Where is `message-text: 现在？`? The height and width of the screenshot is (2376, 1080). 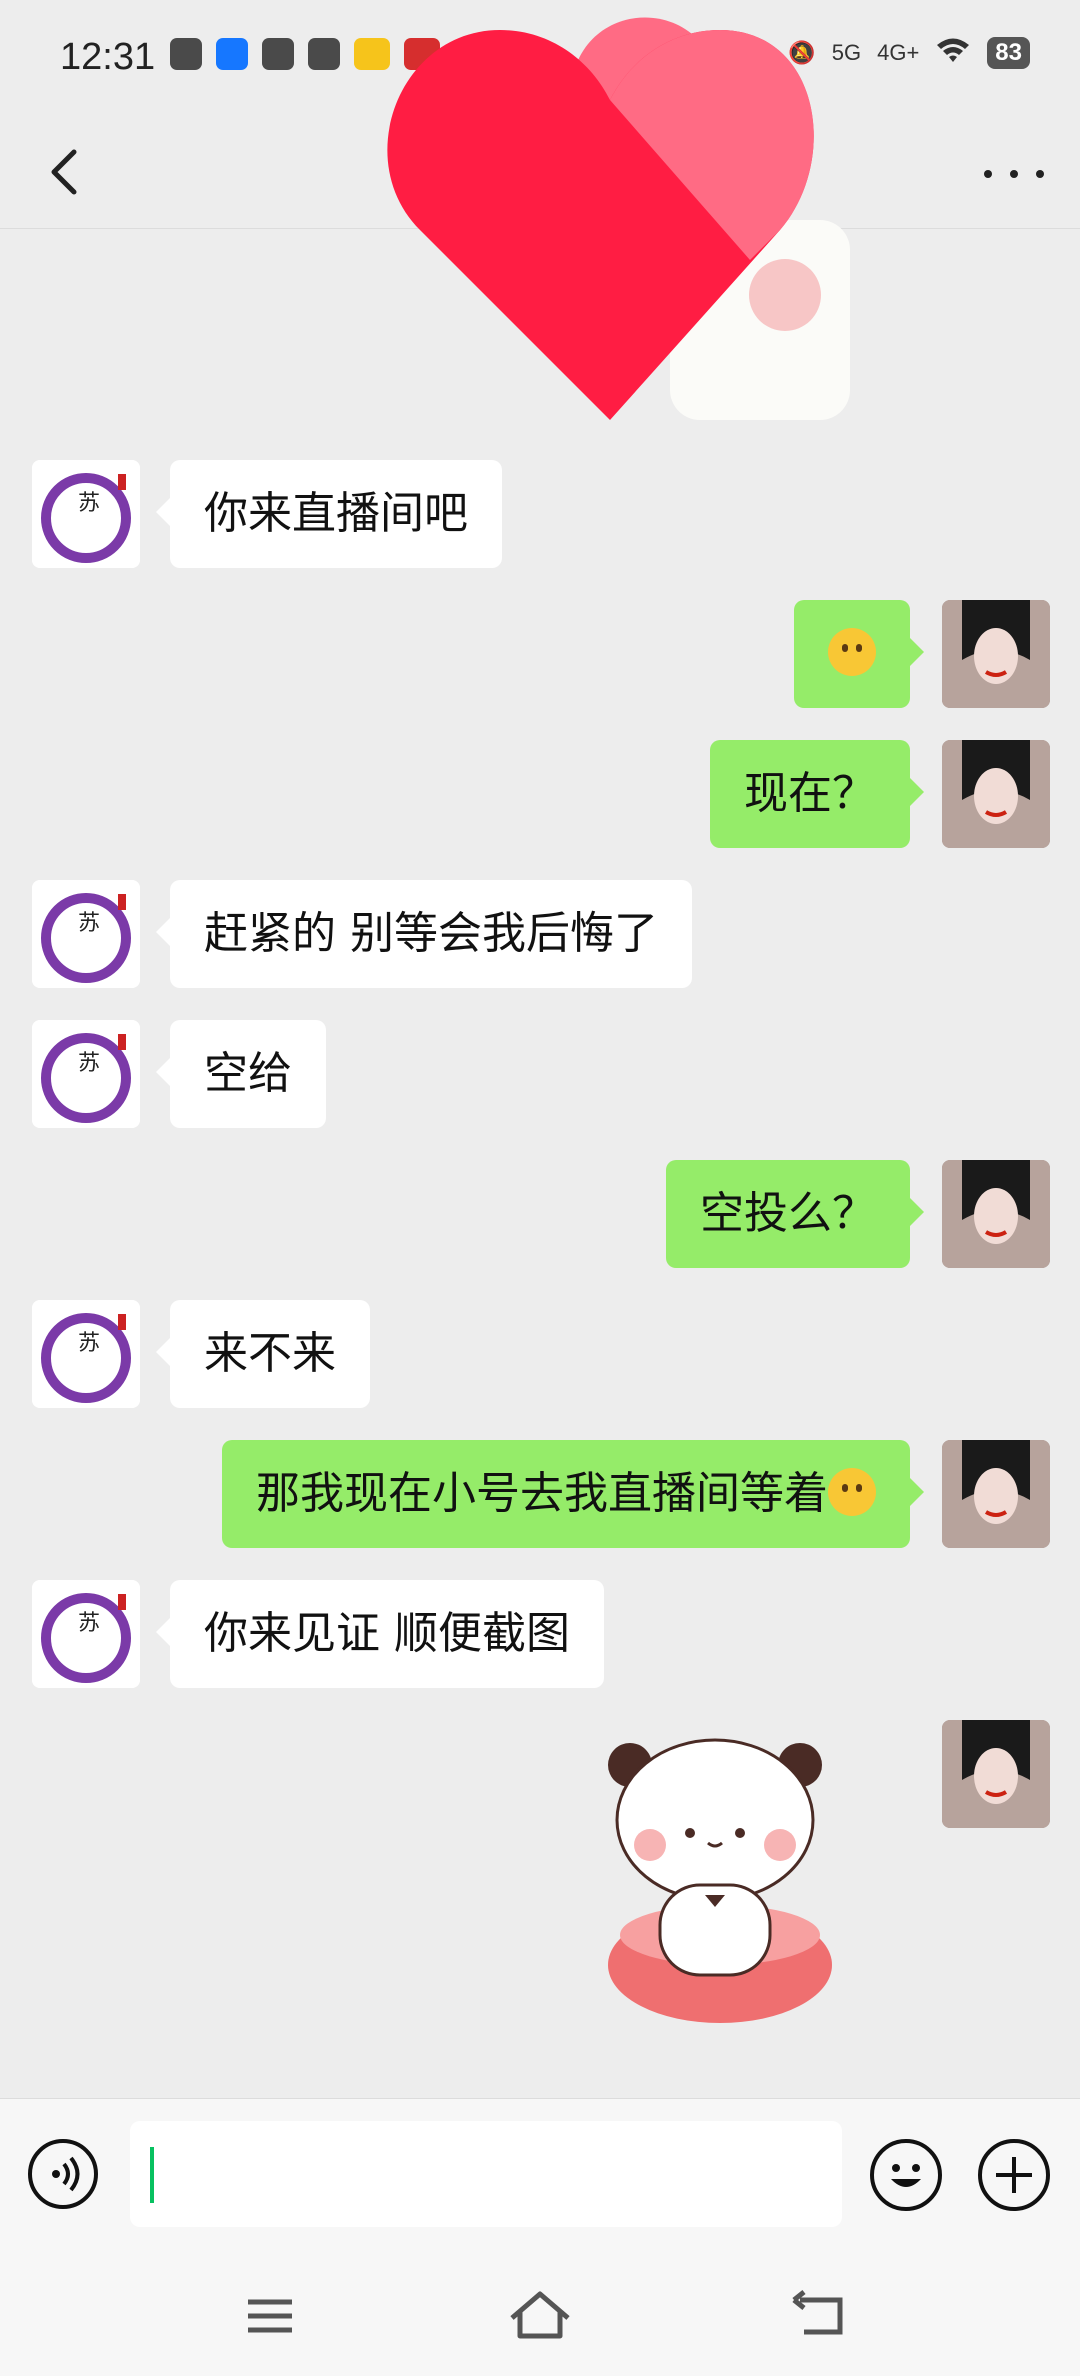
message-text: 现在？ is located at coordinates (810, 793).